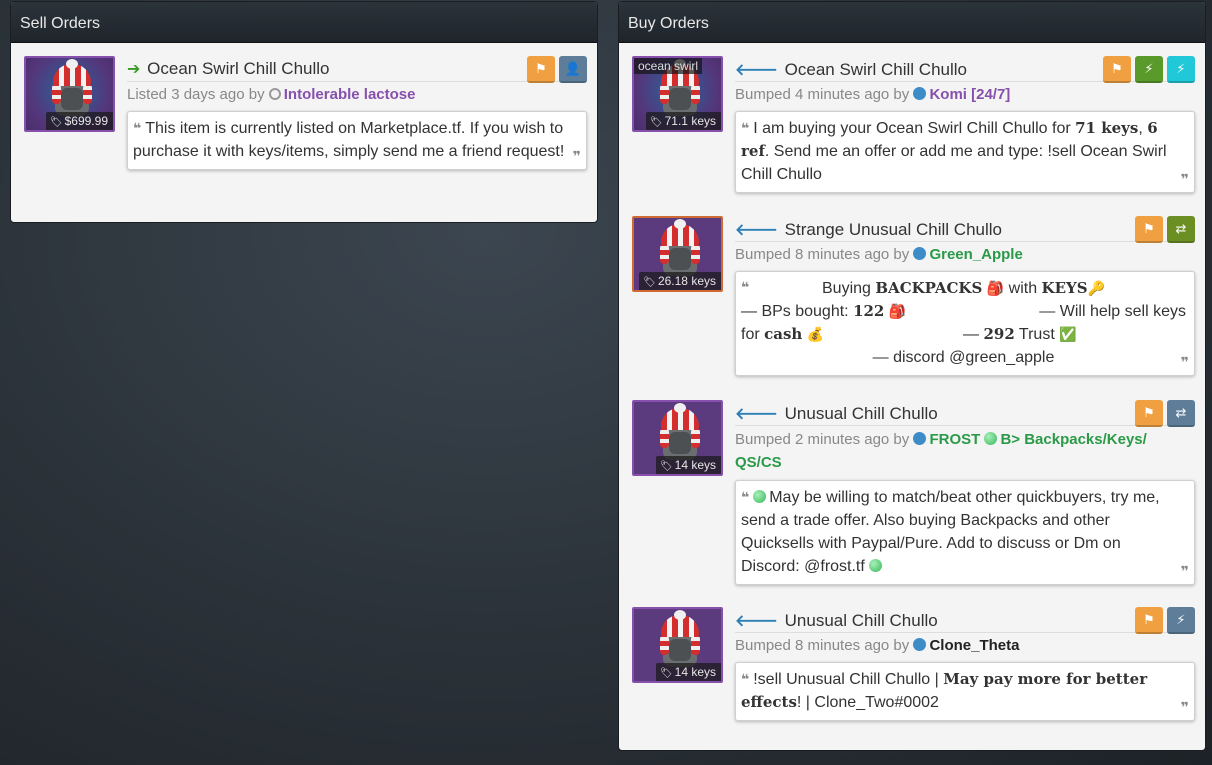 The image size is (1212, 765). I want to click on user-link: Green_Apple, so click(975, 254).